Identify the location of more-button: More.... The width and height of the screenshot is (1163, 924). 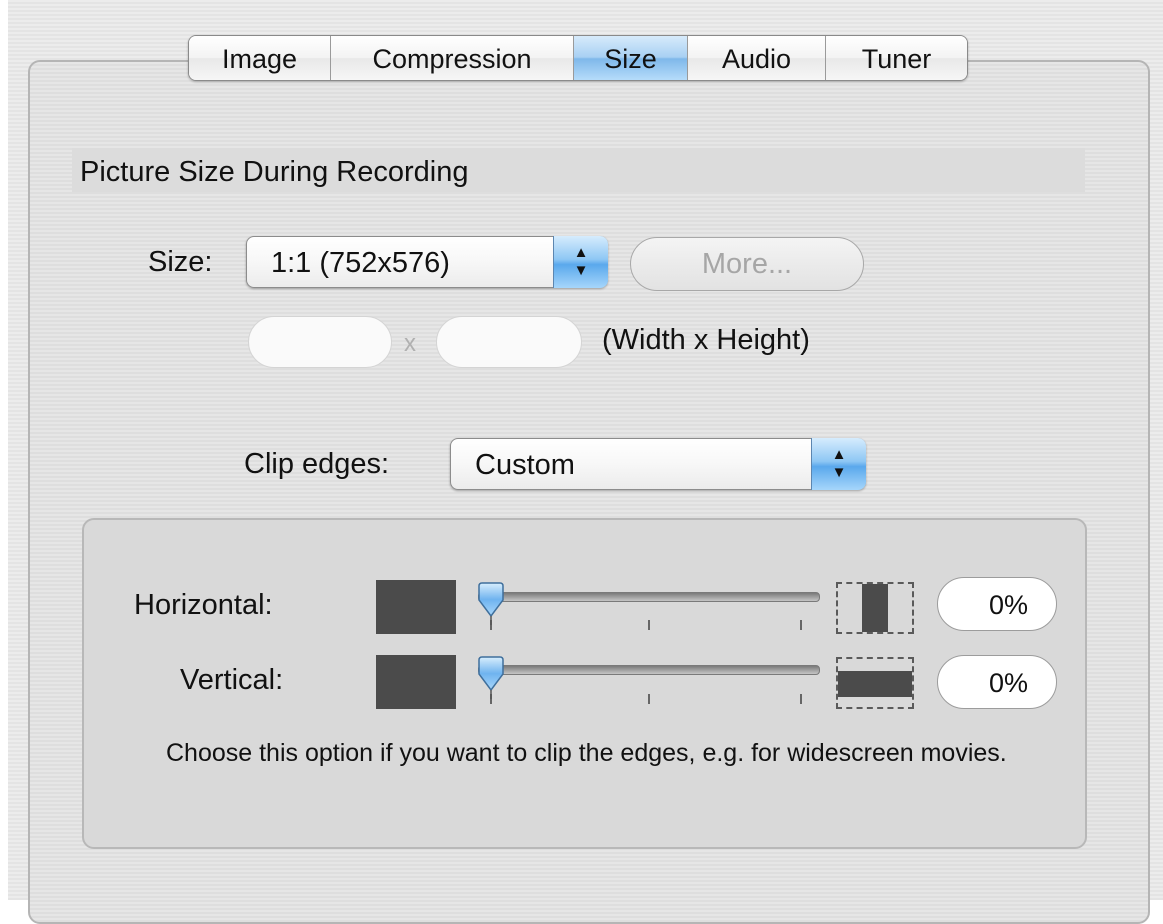
(747, 264).